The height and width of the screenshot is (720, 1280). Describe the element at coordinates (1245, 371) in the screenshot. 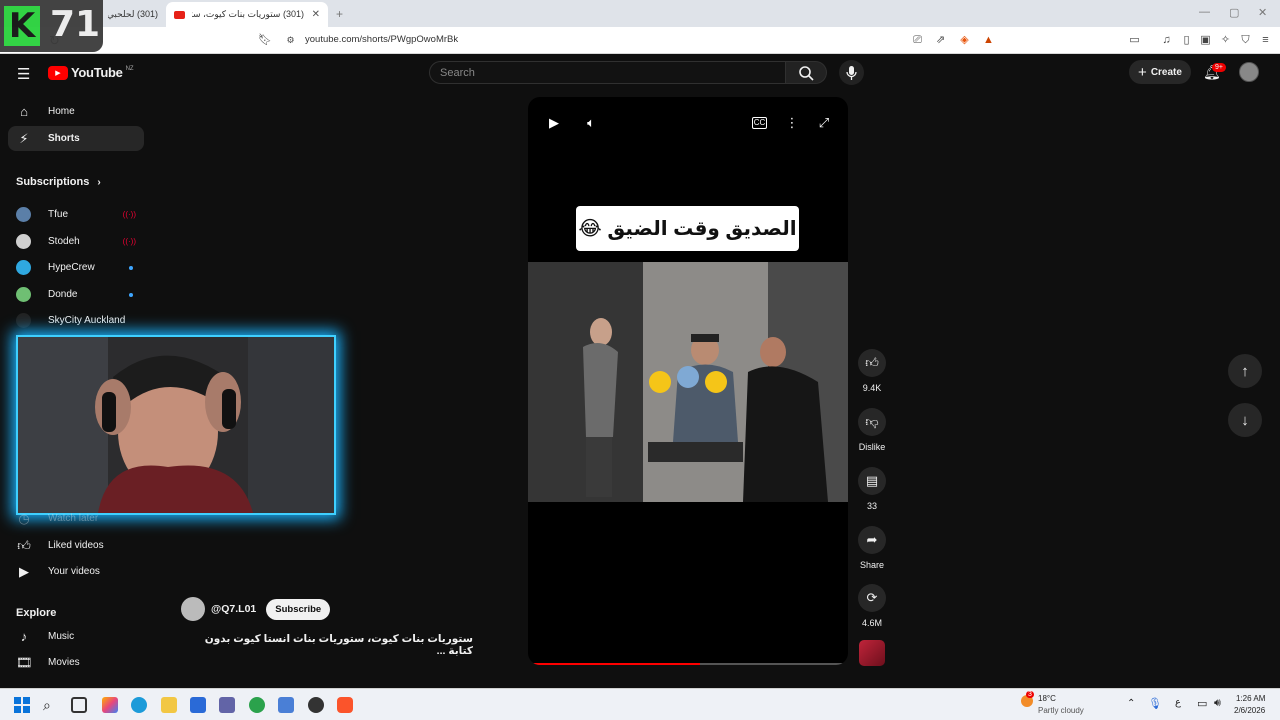

I see `previous-short-button: ↑` at that location.